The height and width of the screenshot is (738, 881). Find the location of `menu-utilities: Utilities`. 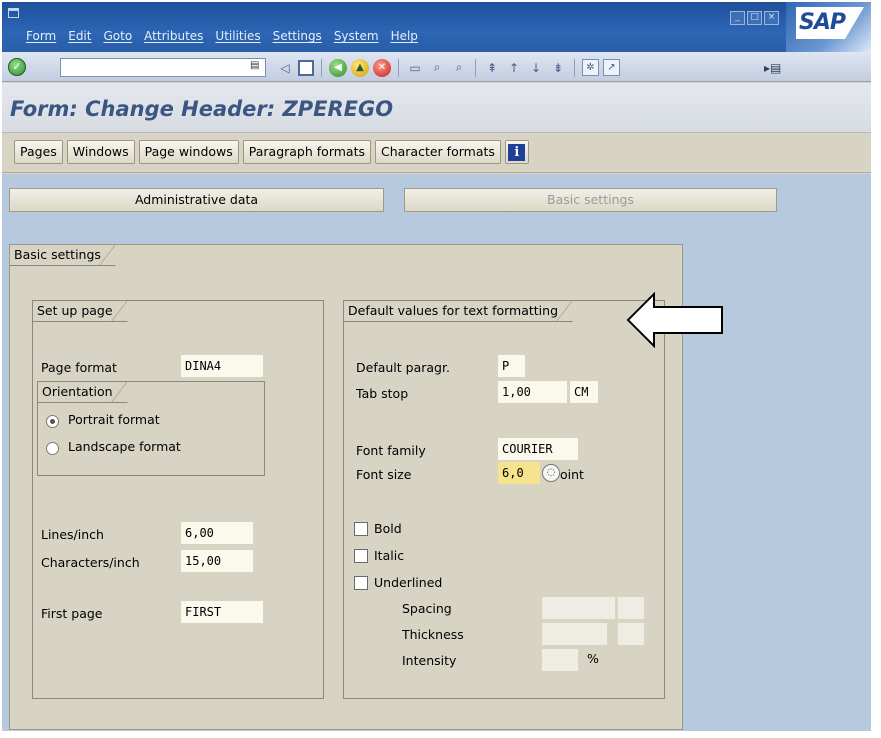

menu-utilities: Utilities is located at coordinates (237, 38).